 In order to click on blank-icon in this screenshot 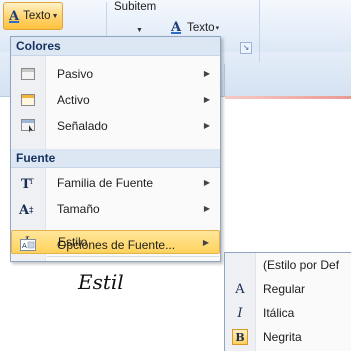, I will do `click(240, 265)`.